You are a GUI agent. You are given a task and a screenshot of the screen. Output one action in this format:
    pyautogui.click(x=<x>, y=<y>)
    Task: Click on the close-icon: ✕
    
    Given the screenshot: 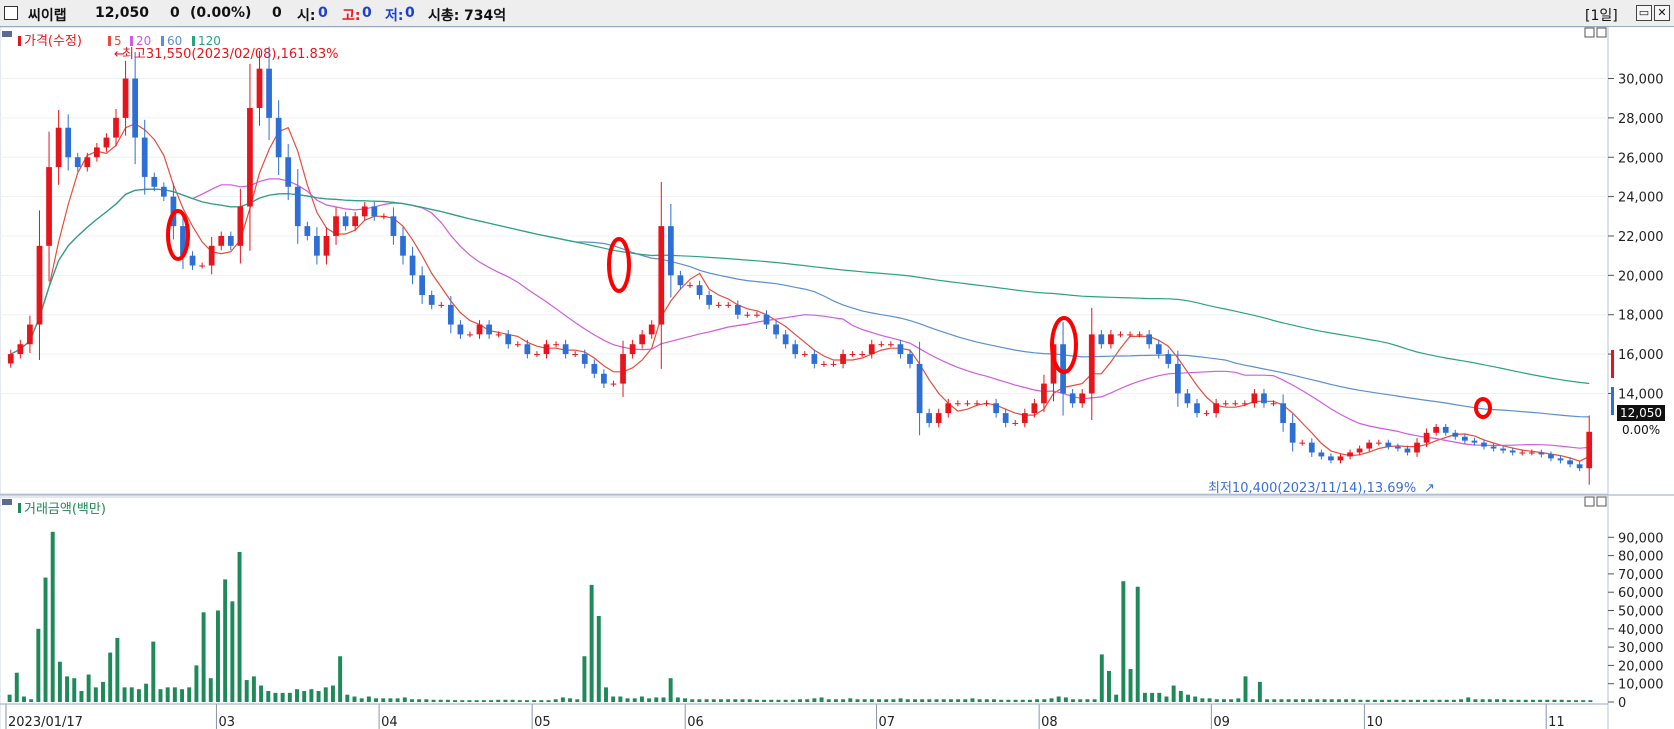 What is the action you would take?
    pyautogui.click(x=1662, y=13)
    